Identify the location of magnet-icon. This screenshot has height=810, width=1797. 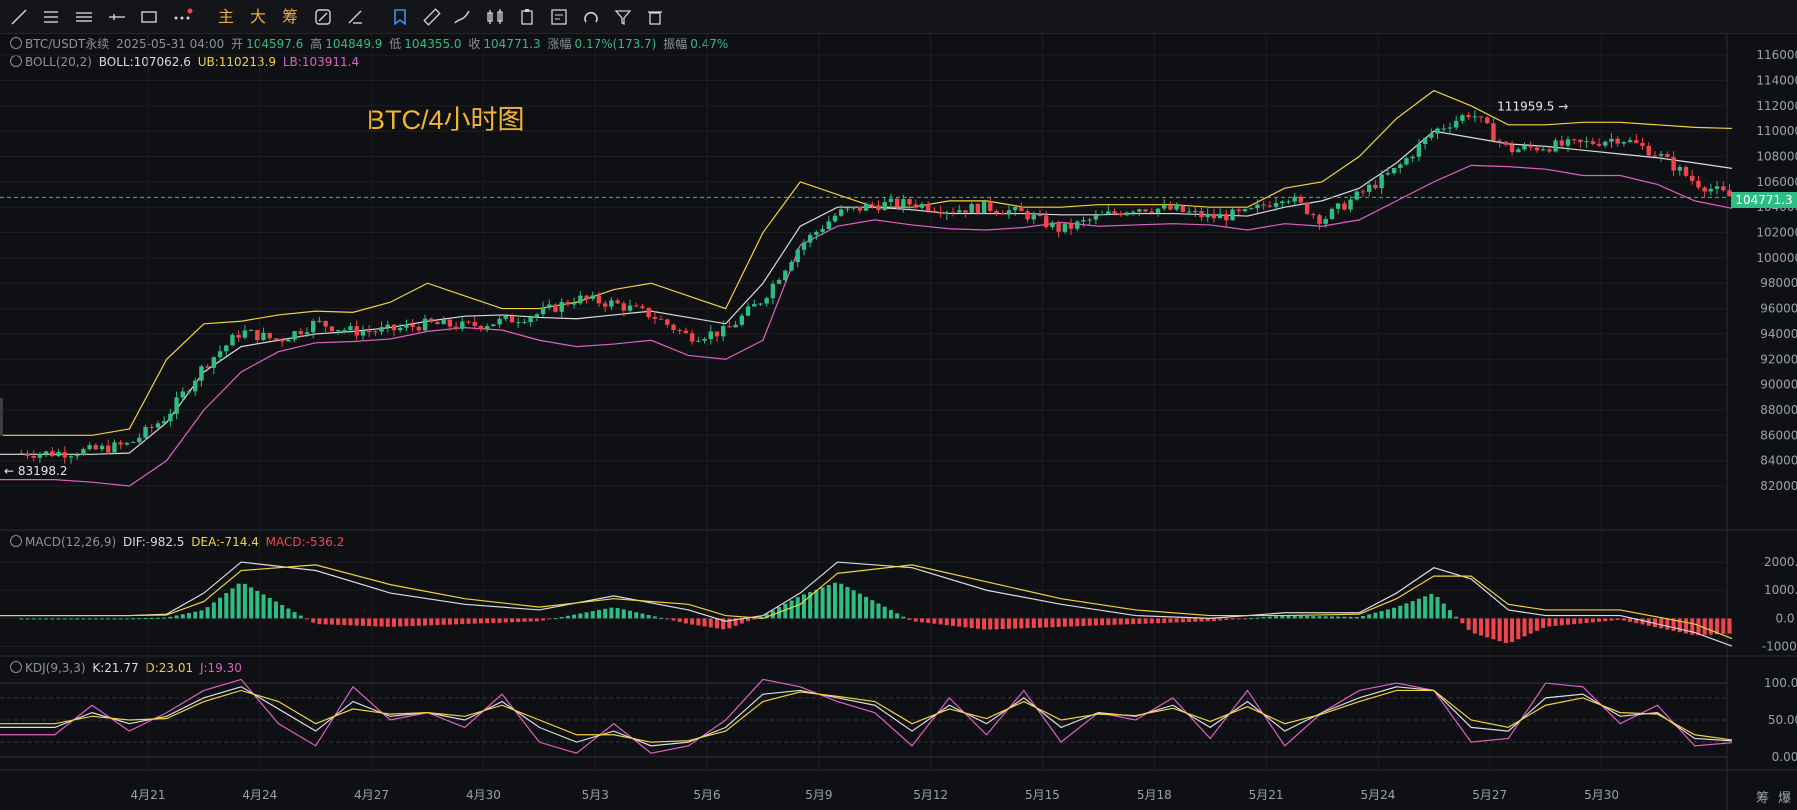
(591, 17).